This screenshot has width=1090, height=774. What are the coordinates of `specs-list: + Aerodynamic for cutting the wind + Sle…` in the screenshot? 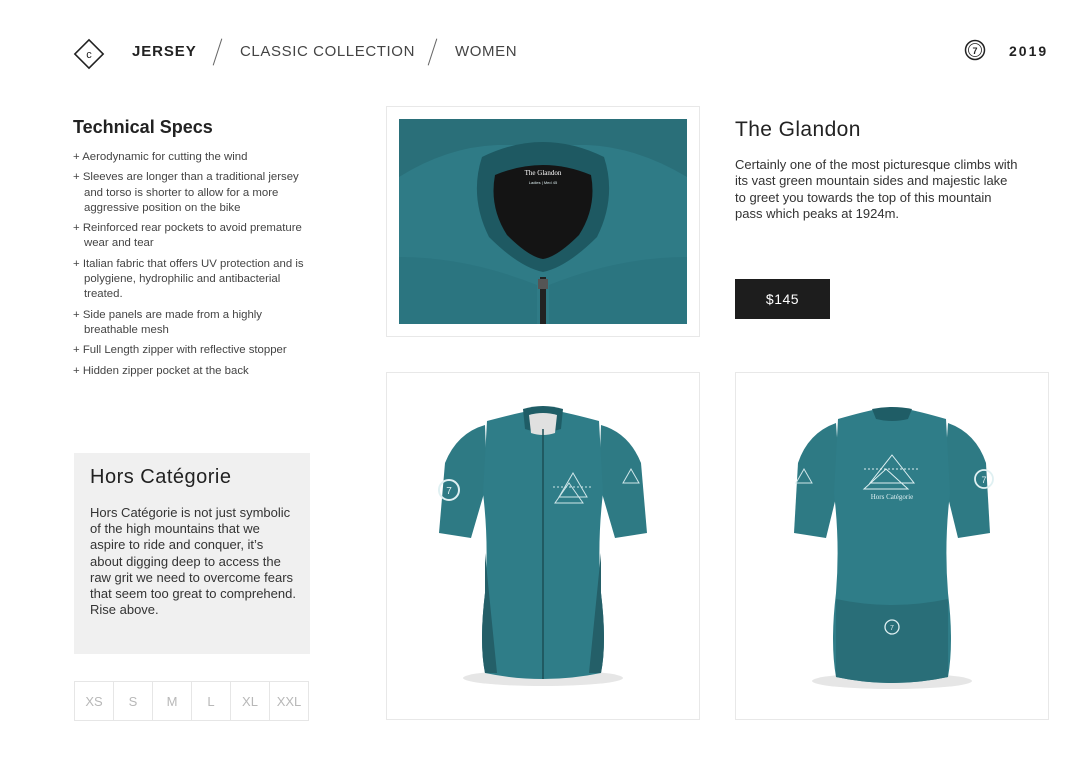 It's located at (193, 267).